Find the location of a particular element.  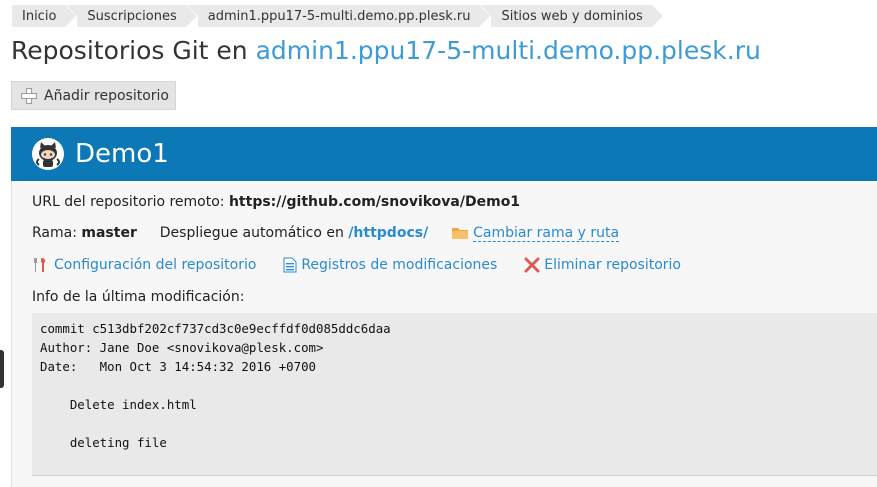

remote-url-value: https://github.com/snovikova/Demo1 is located at coordinates (374, 202).